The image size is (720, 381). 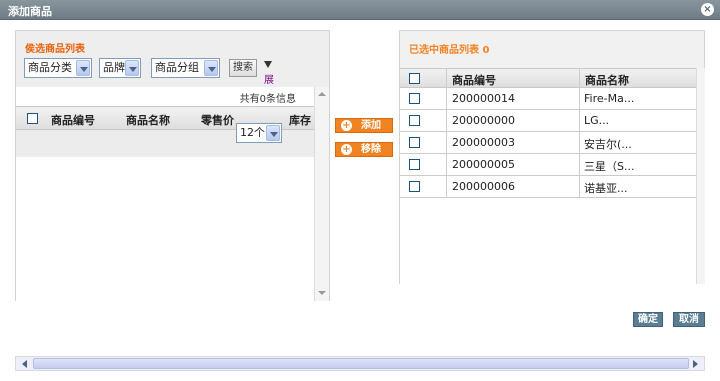 I want to click on horizontal-scrollbar, so click(x=360, y=363).